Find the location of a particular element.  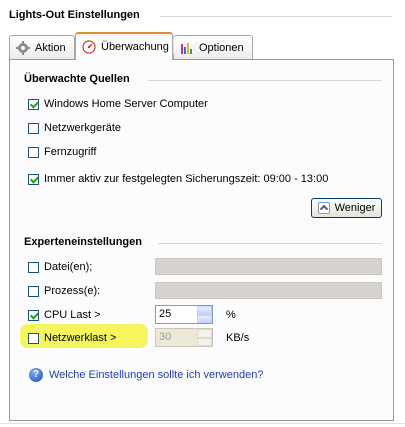

network-load-value: 30 is located at coordinates (165, 337).